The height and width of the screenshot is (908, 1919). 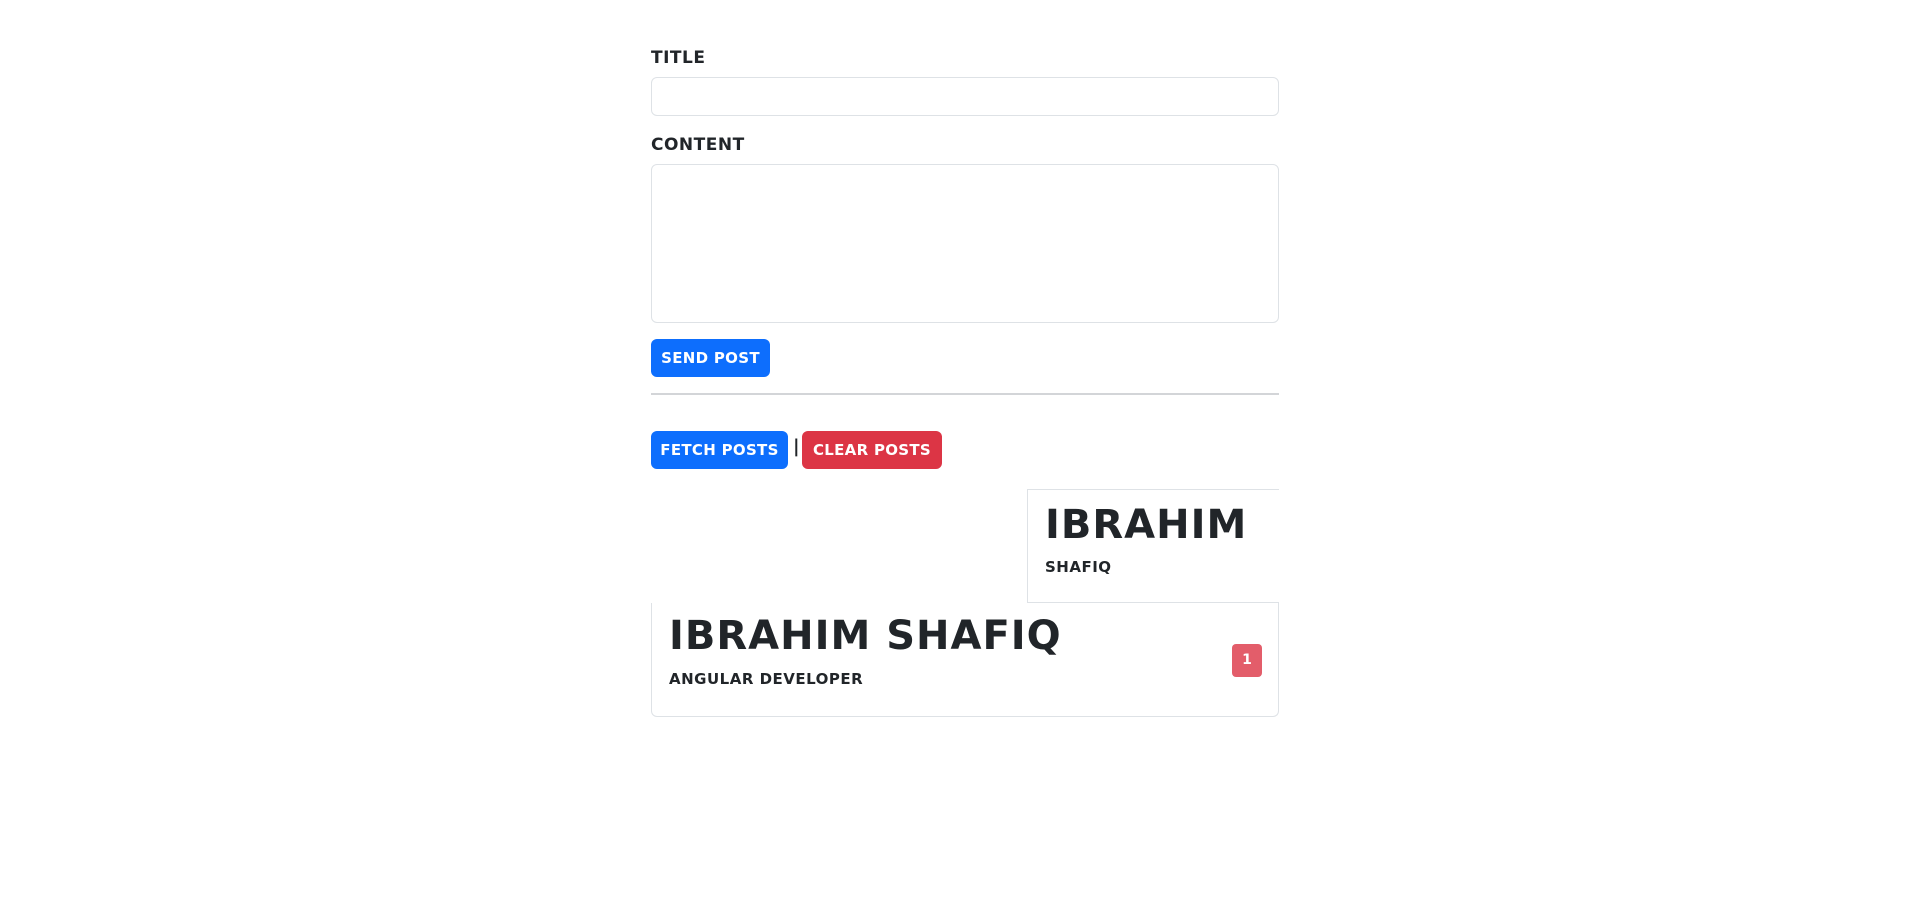 I want to click on fetch-posts-button: Fetch Posts, so click(x=719, y=450).